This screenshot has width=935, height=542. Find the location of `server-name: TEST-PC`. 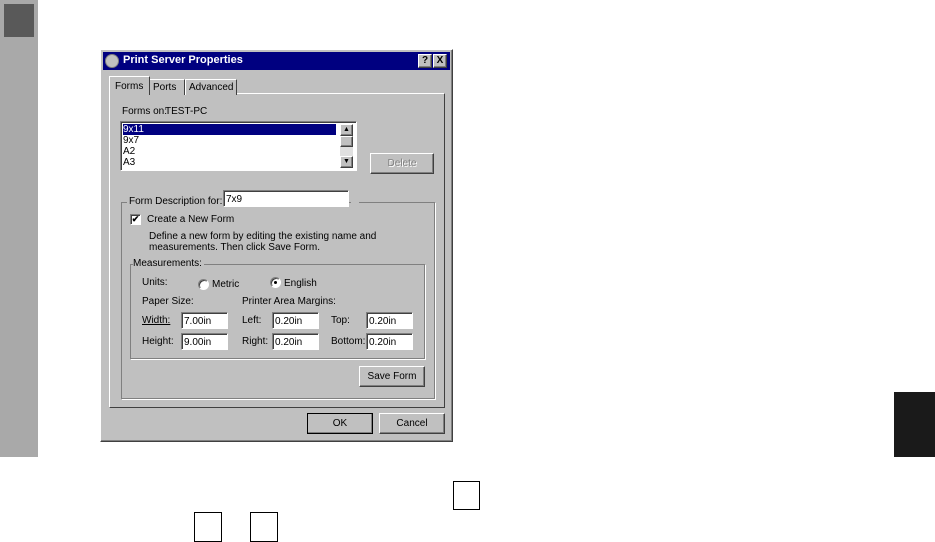

server-name: TEST-PC is located at coordinates (186, 111).